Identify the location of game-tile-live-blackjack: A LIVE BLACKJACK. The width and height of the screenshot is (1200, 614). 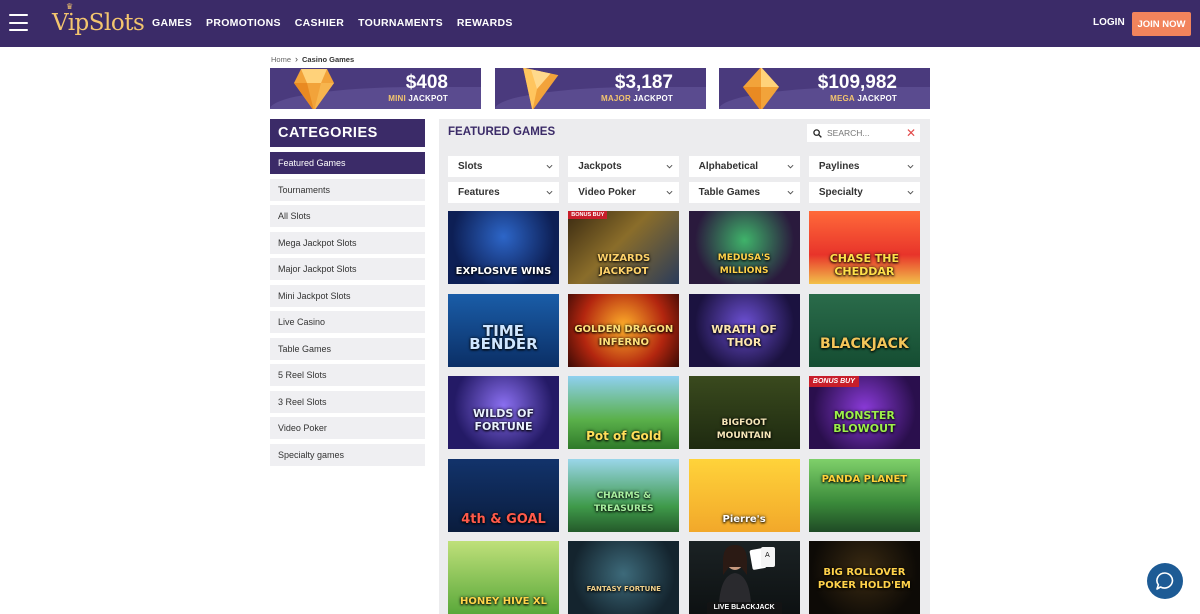
(744, 577).